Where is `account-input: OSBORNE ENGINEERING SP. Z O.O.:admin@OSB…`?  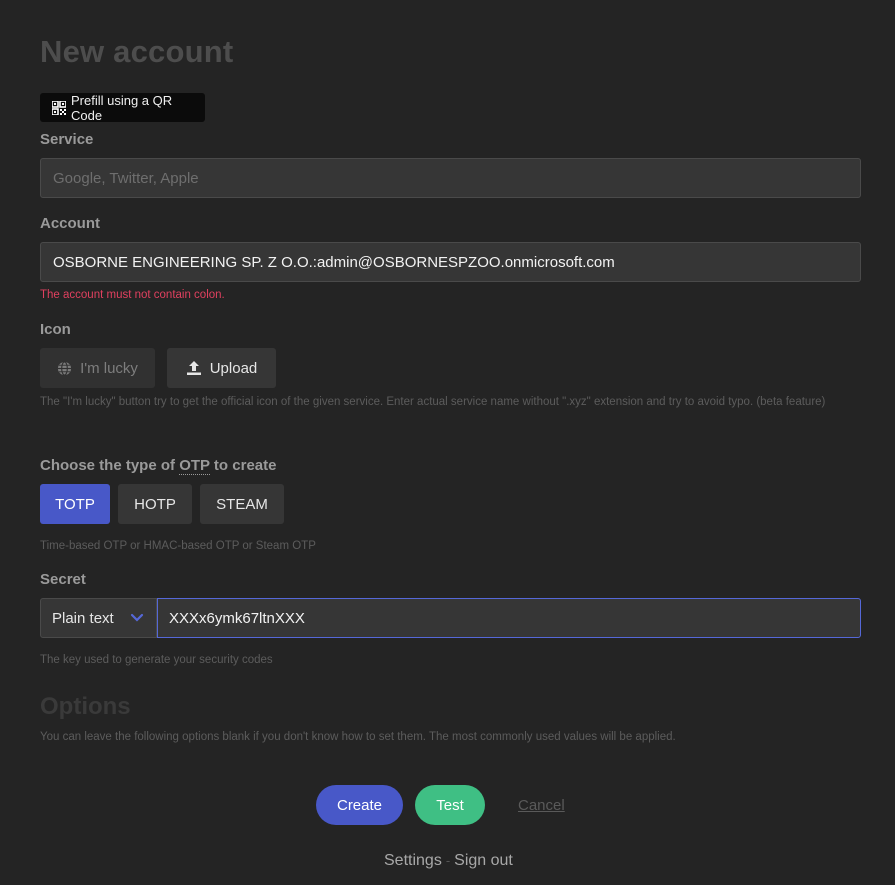
account-input: OSBORNE ENGINEERING SP. Z O.O.:admin@OSB… is located at coordinates (450, 262).